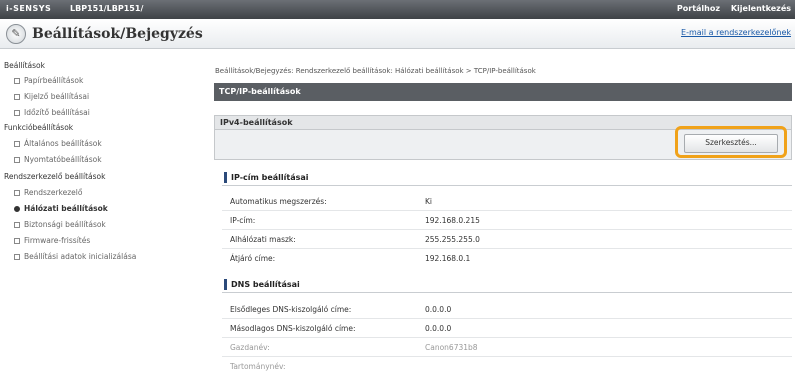 This screenshot has height=374, width=795. I want to click on secondary-dns-label: Másodlagos DNS-kiszolgáló címe:, so click(293, 328).